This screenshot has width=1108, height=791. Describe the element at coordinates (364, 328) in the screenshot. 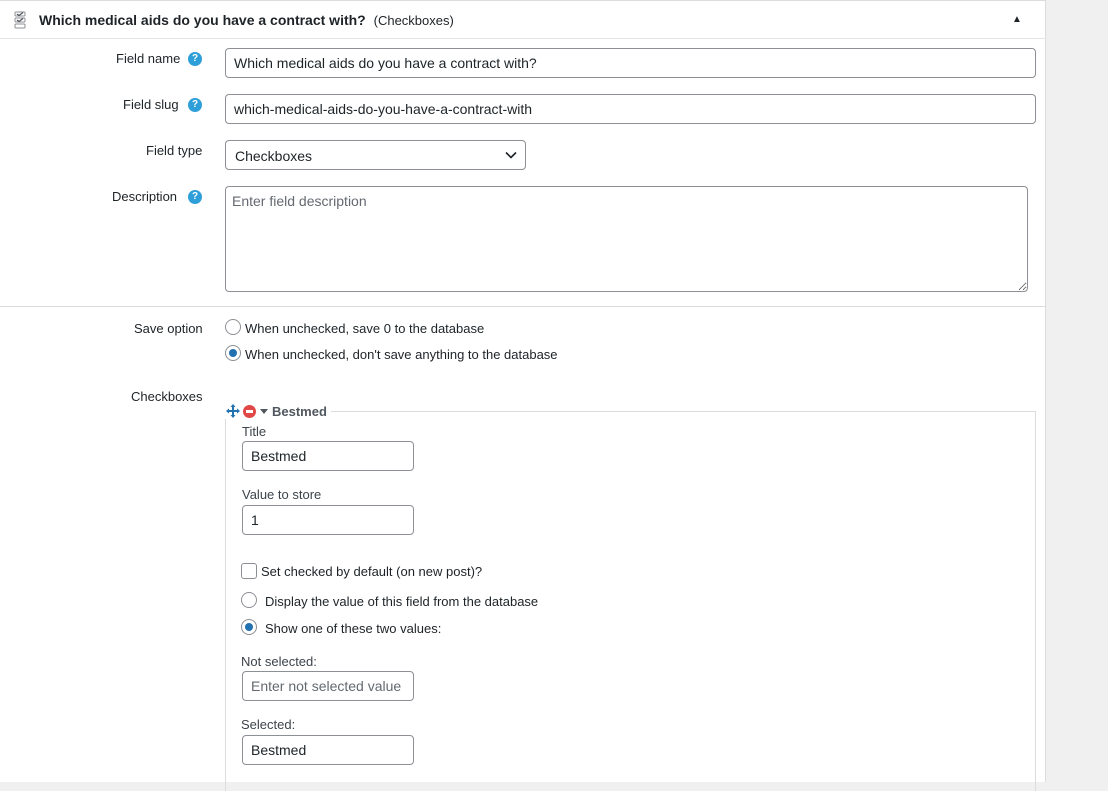

I see `save-zero-option-label: When unchecked, save 0 to the database` at that location.